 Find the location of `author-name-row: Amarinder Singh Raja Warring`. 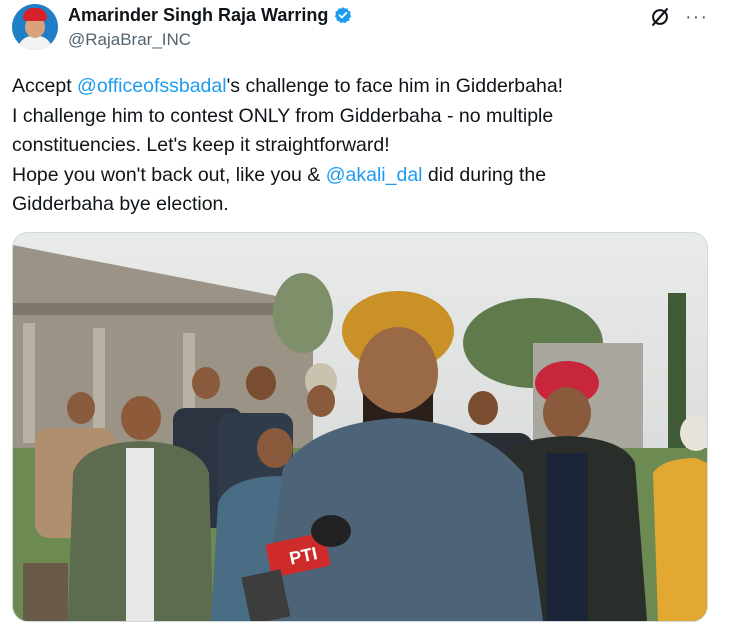

author-name-row: Amarinder Singh Raja Warring is located at coordinates (210, 15).